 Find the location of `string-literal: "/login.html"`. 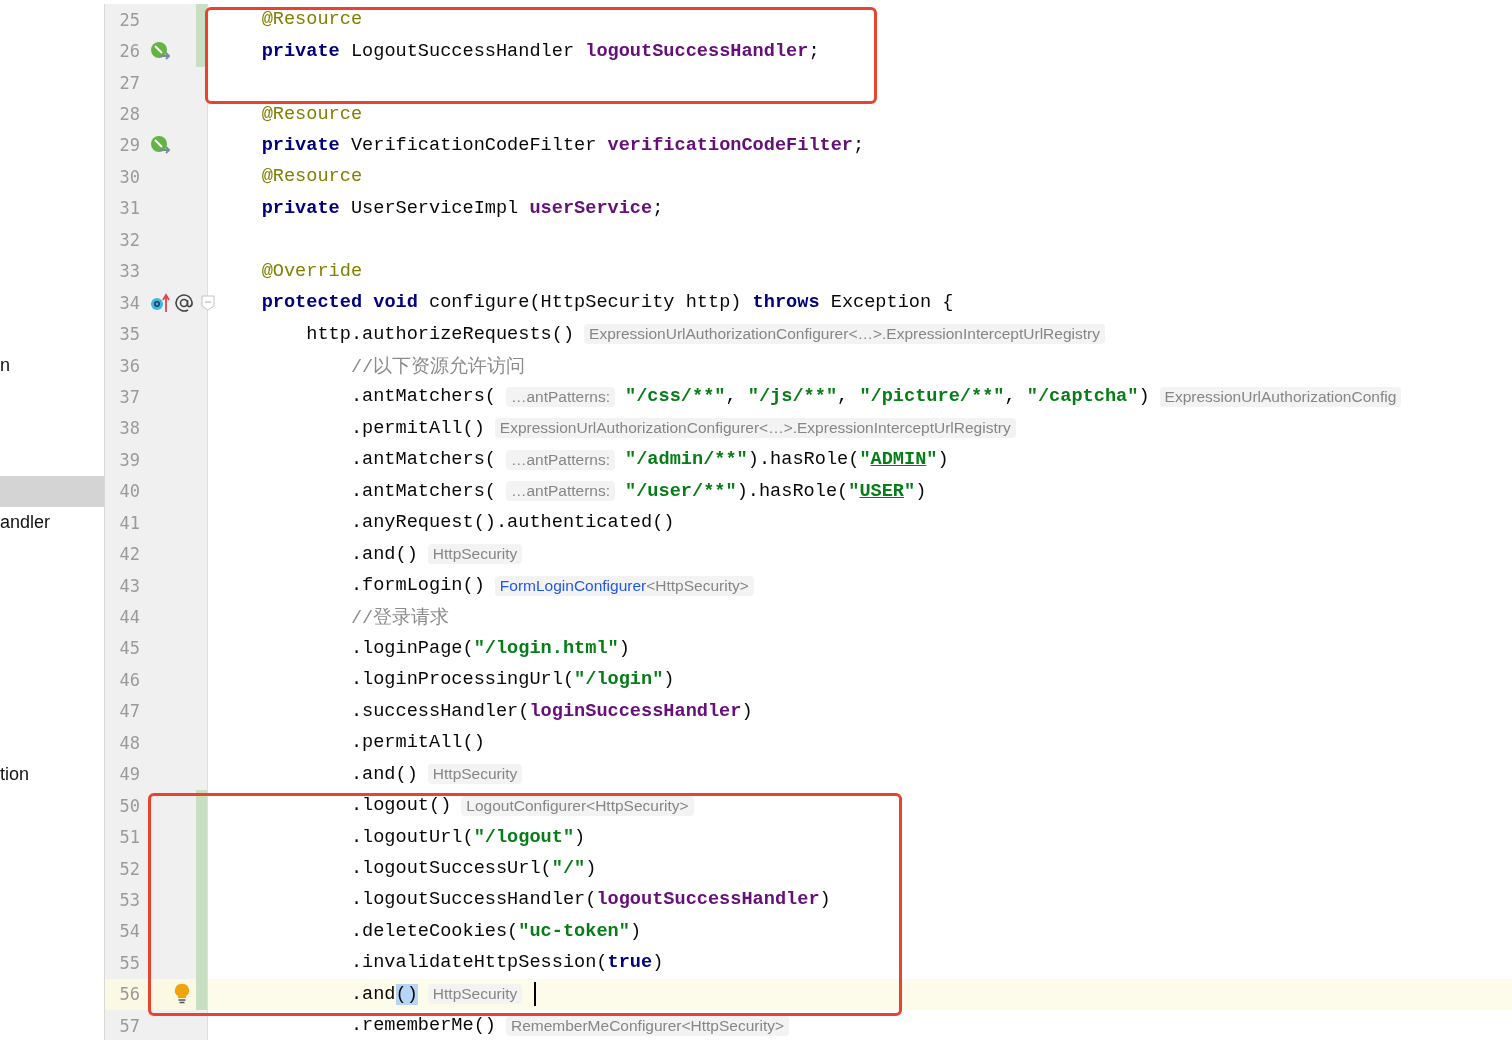

string-literal: "/login.html" is located at coordinates (546, 648).